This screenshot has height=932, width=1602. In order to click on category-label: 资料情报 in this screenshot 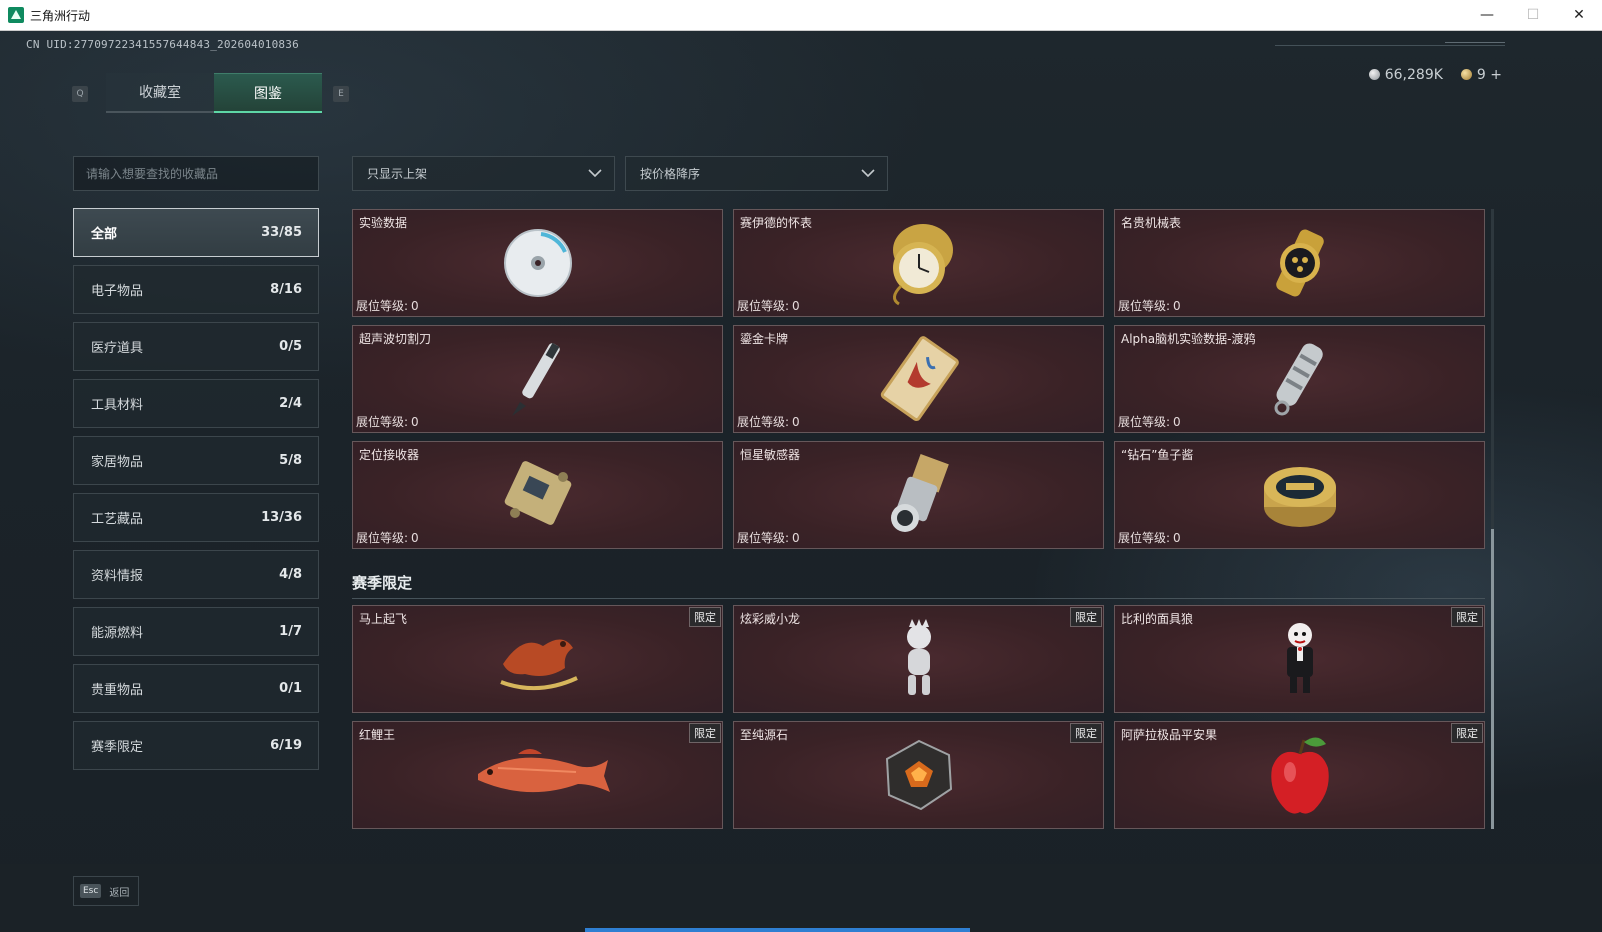, I will do `click(117, 576)`.